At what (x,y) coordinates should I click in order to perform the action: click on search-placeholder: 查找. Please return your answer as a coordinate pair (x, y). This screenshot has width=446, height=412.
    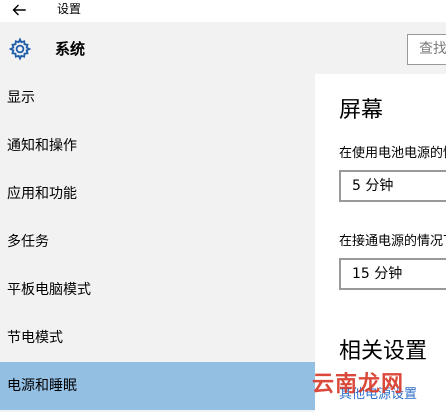
    Looking at the image, I should click on (432, 49).